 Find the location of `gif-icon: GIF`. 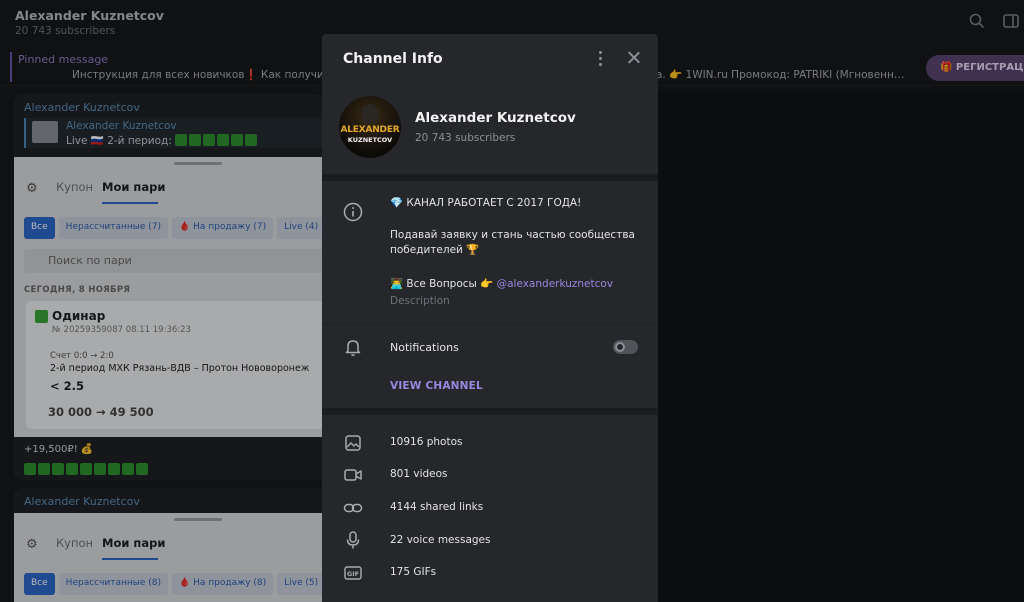

gif-icon: GIF is located at coordinates (353, 573).